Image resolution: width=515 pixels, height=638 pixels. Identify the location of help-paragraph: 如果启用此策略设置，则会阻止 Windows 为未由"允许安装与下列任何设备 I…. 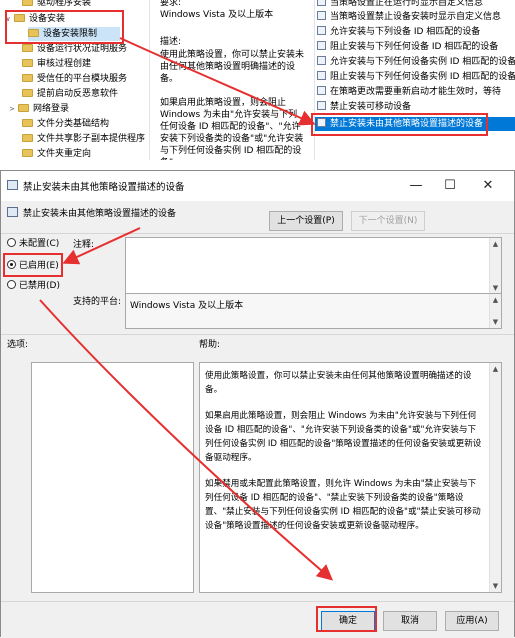
(343, 437).